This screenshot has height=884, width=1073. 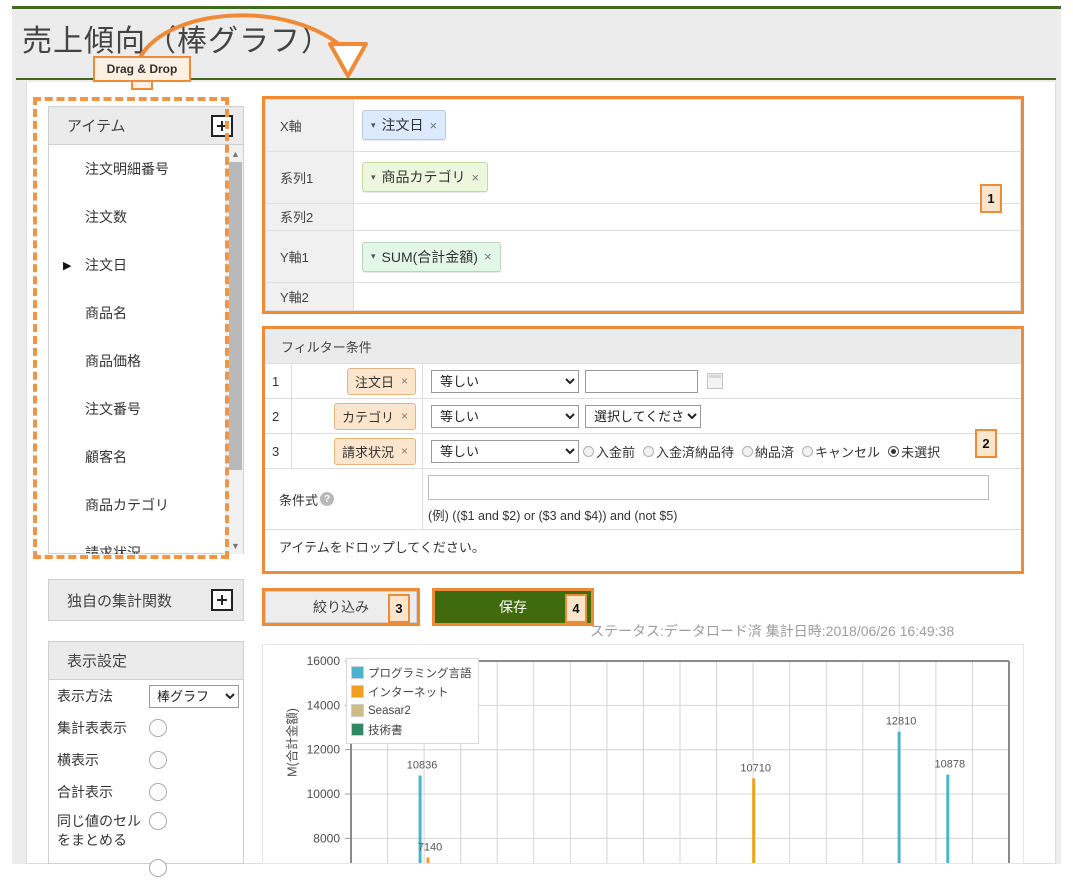 I want to click on radio-option: 納品済, so click(x=768, y=451).